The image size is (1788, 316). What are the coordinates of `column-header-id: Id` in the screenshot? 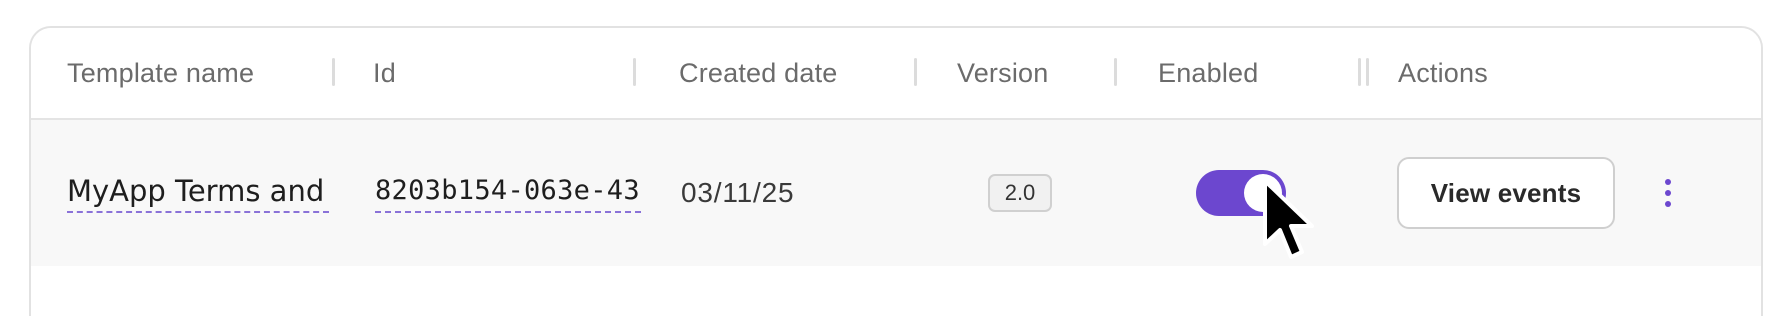 It's located at (384, 73).